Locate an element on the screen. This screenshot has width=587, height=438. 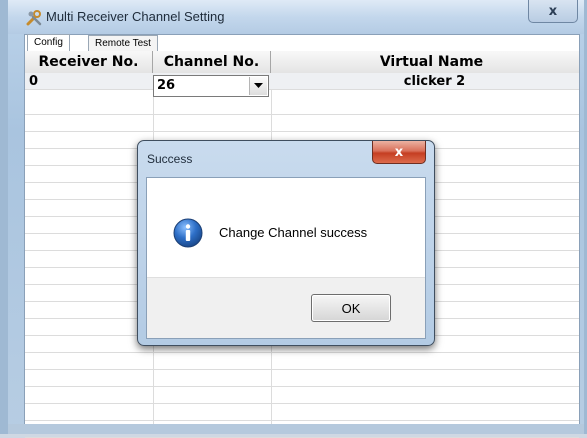
tab-strip: Config Remote Test is located at coordinates (302, 43).